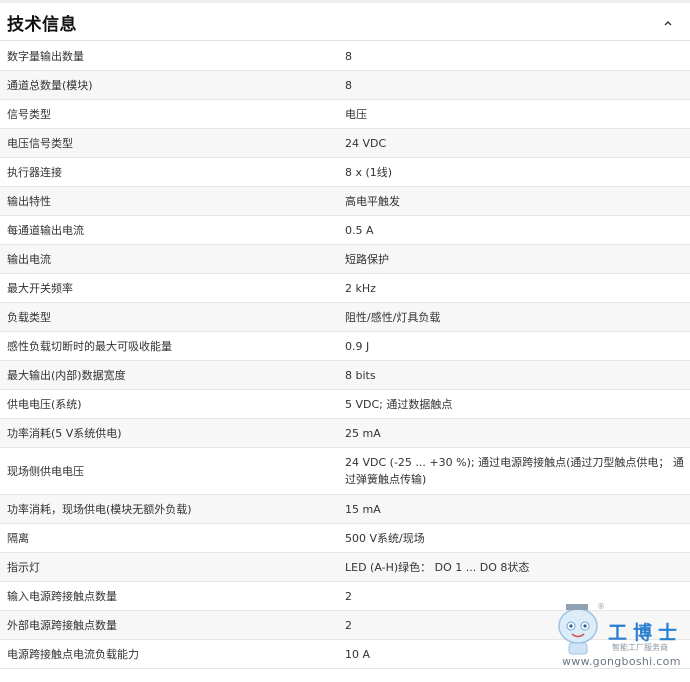  I want to click on section-header: 技术信息, so click(345, 23).